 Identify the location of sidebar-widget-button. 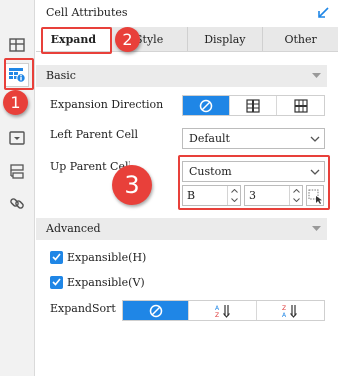
(17, 138).